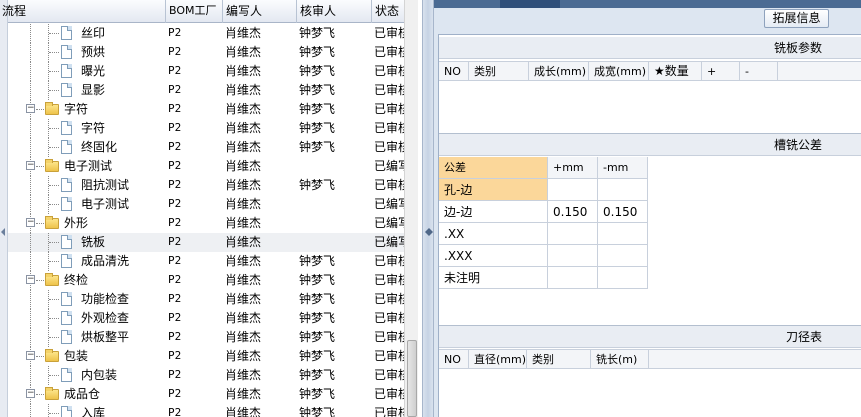  Describe the element at coordinates (454, 359) in the screenshot. I see `tool-col-no: NO` at that location.